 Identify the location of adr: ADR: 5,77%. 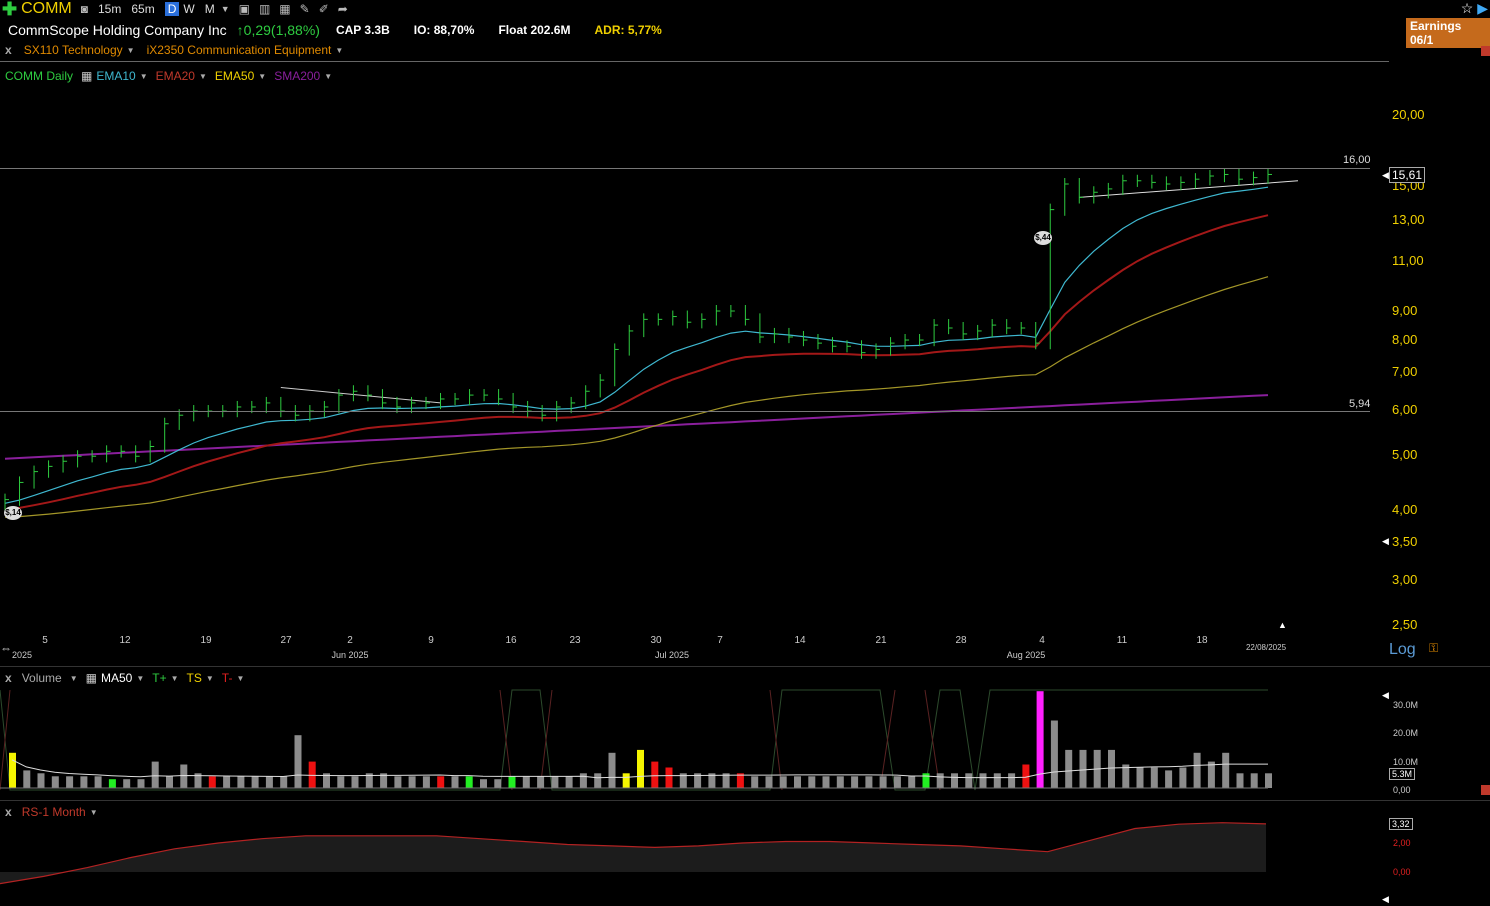
(628, 30).